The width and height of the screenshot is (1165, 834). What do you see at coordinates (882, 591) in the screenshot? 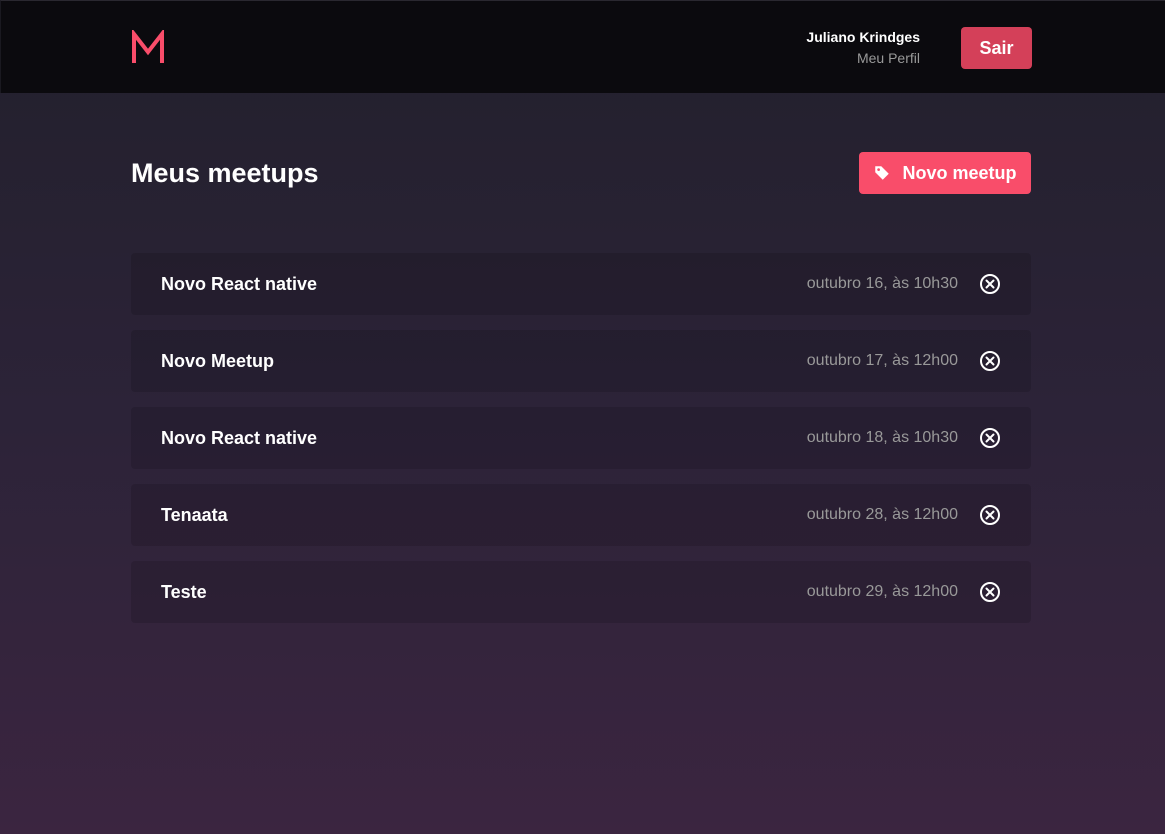
I see `meetup-date: outubro 29, às 12h00` at bounding box center [882, 591].